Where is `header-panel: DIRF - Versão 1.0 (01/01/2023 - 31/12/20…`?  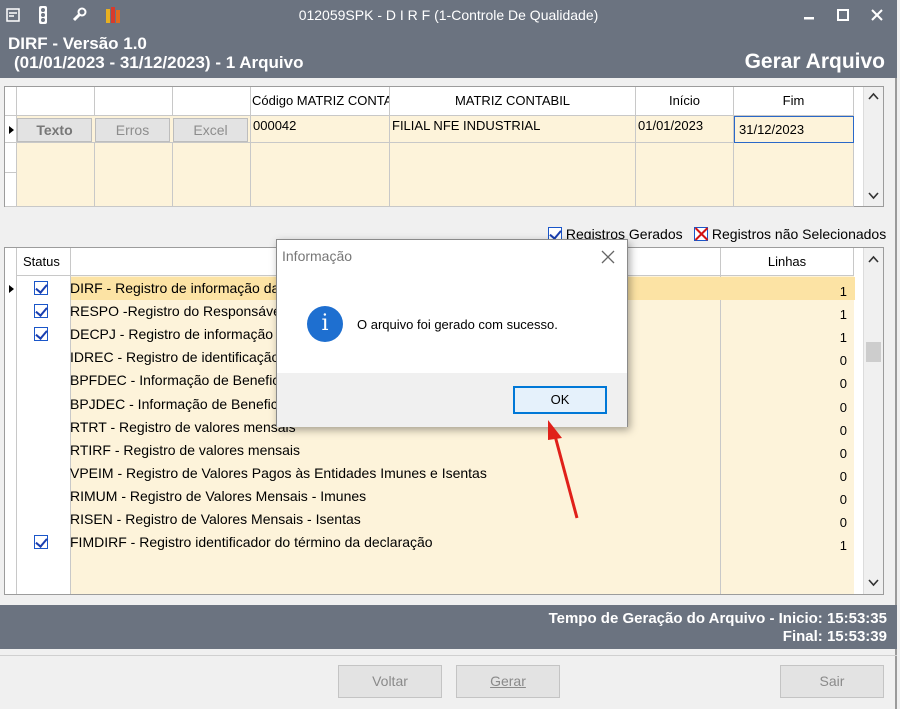
header-panel: DIRF - Versão 1.0 (01/01/2023 - 31/12/20… is located at coordinates (448, 54).